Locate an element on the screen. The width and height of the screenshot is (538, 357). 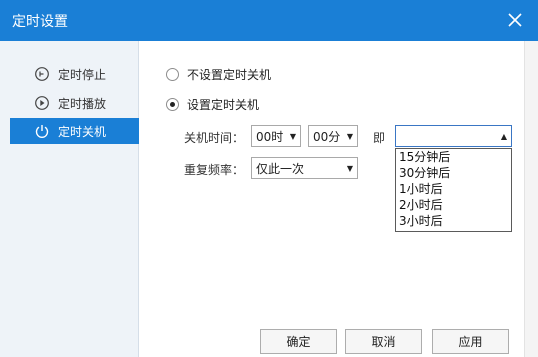
dropdown-option: 1小时后 is located at coordinates (453, 189).